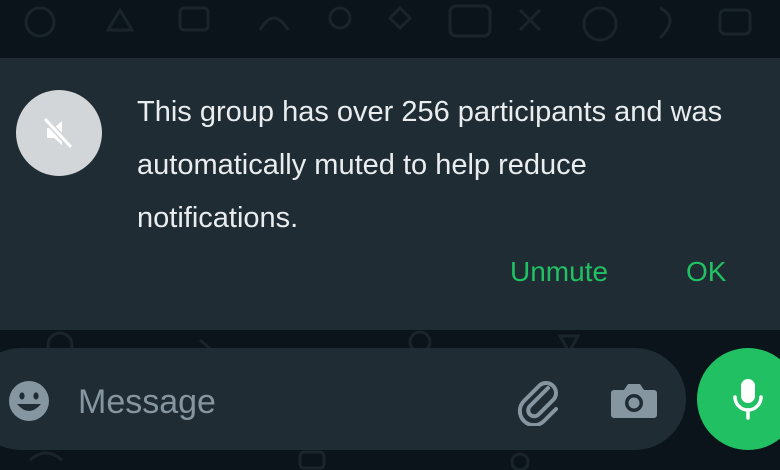 The height and width of the screenshot is (470, 780). I want to click on paperclip-icon, so click(538, 401).